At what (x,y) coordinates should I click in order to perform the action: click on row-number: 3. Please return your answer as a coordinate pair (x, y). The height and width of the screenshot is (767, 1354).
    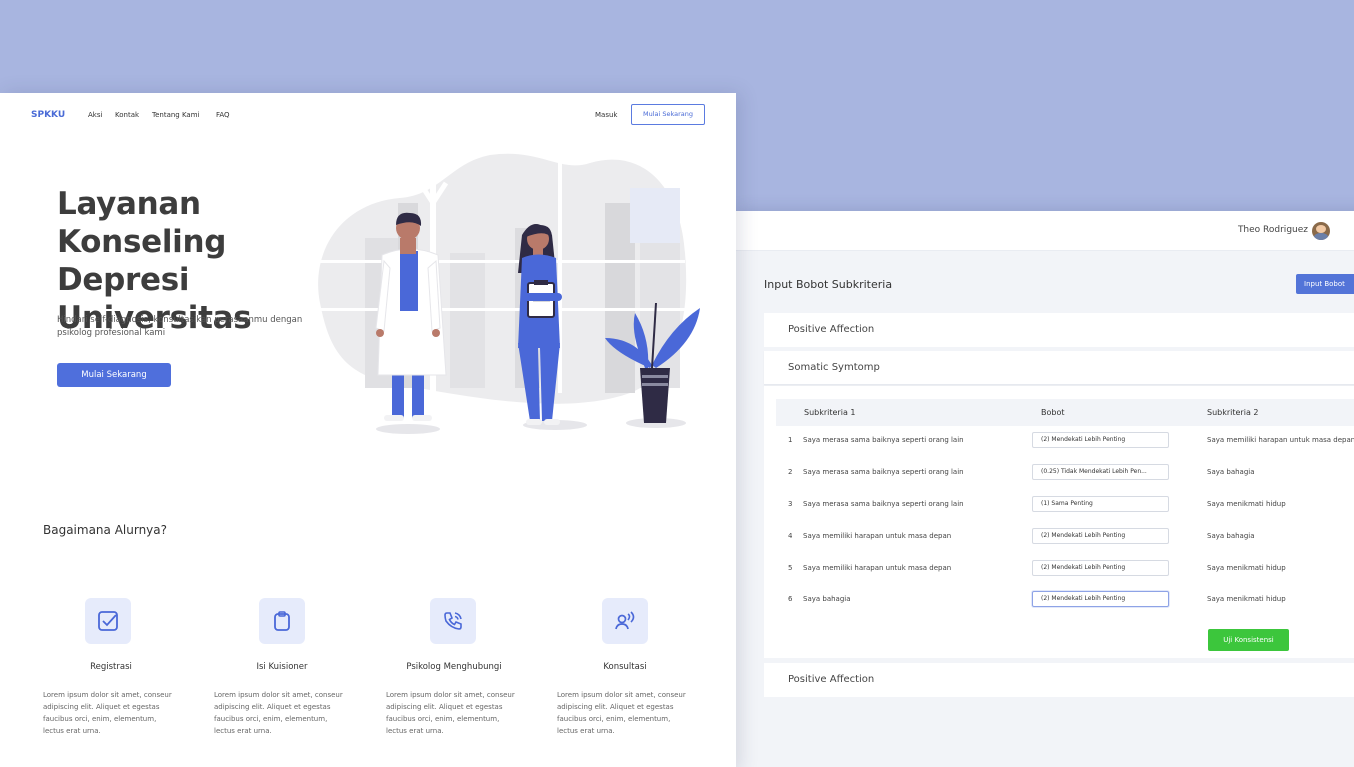
    Looking at the image, I should click on (790, 504).